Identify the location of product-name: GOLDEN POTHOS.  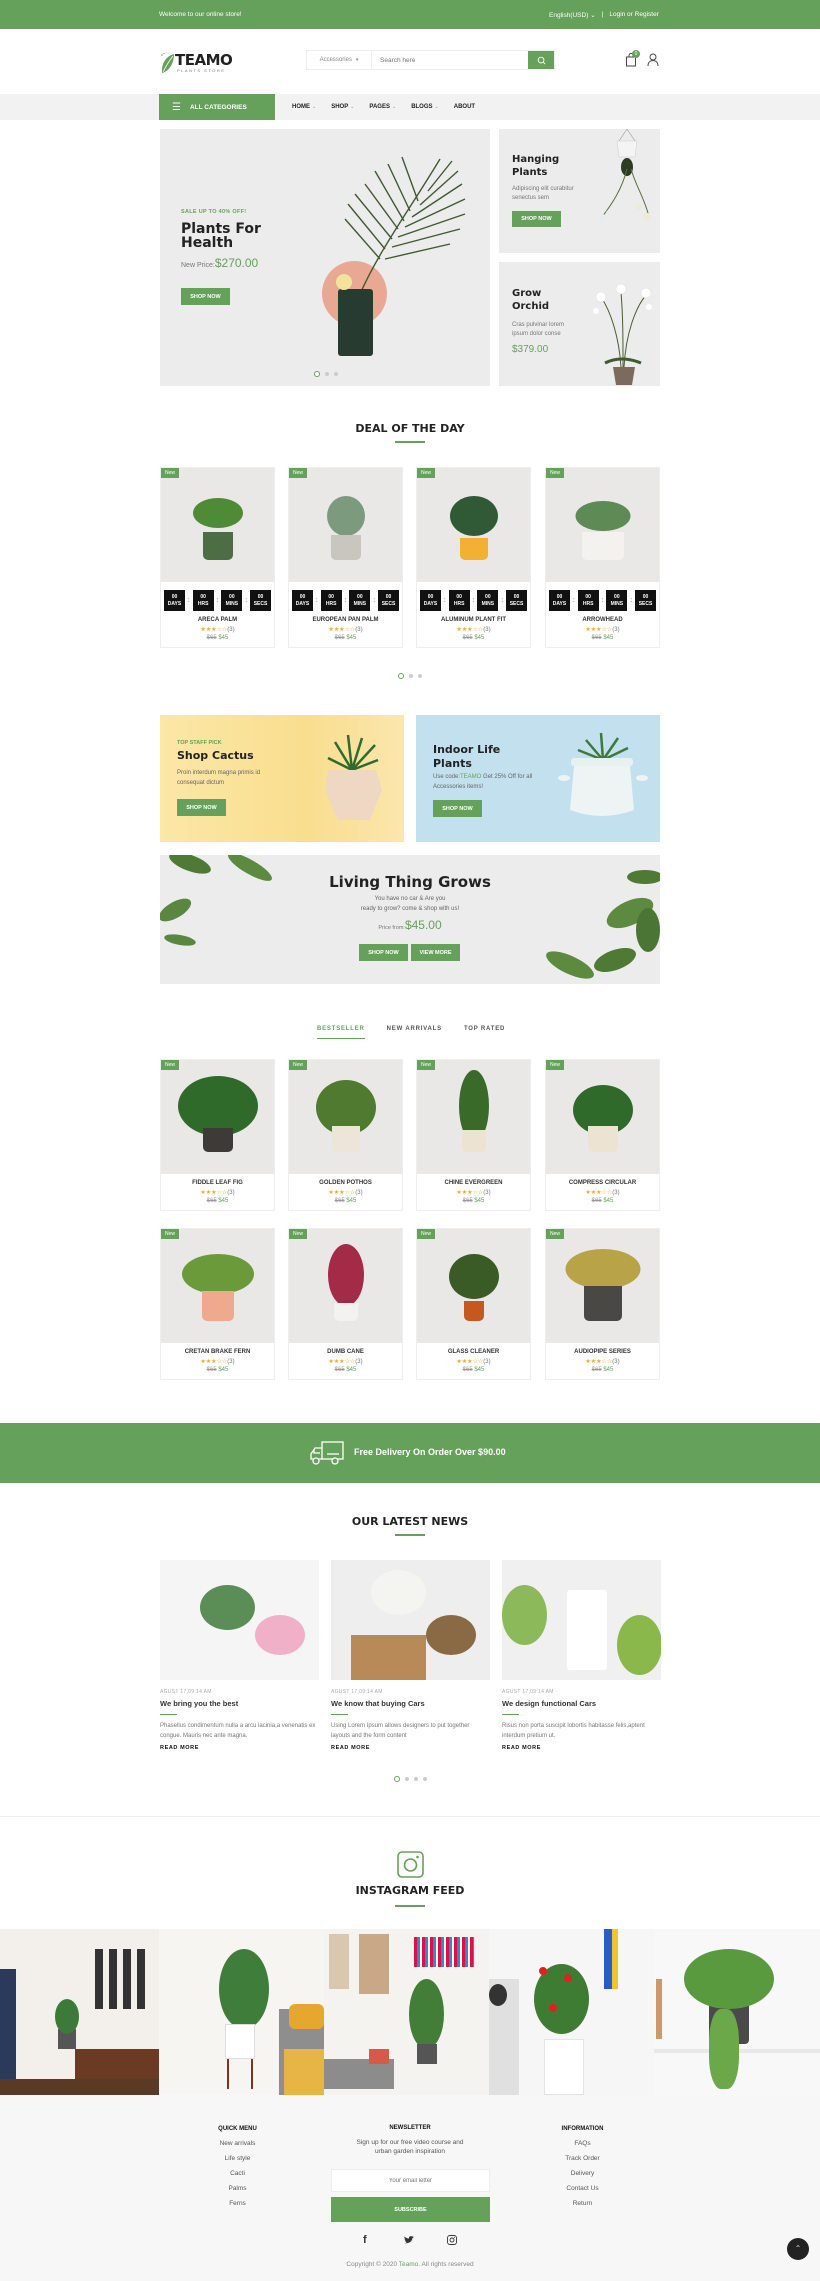
(345, 1183).